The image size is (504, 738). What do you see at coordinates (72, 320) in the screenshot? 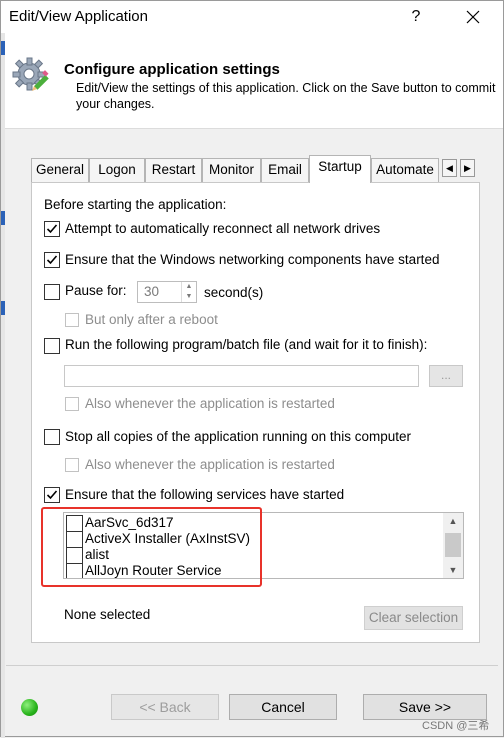
I see `after-reboot-checkbox` at bounding box center [72, 320].